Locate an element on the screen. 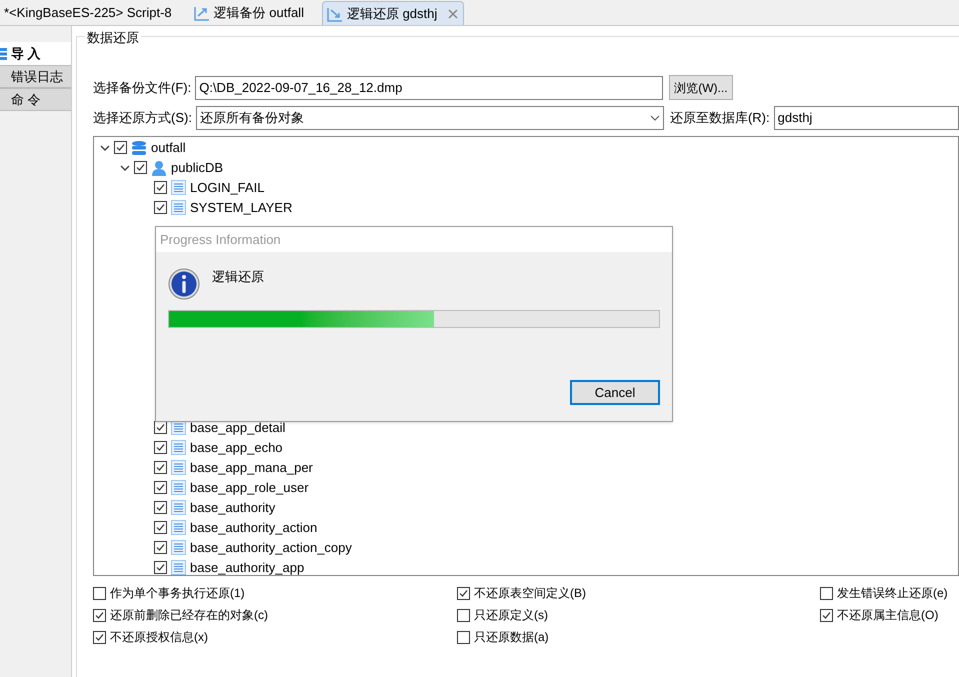 This screenshot has height=677, width=959. tree-item-label: outfall is located at coordinates (168, 148).